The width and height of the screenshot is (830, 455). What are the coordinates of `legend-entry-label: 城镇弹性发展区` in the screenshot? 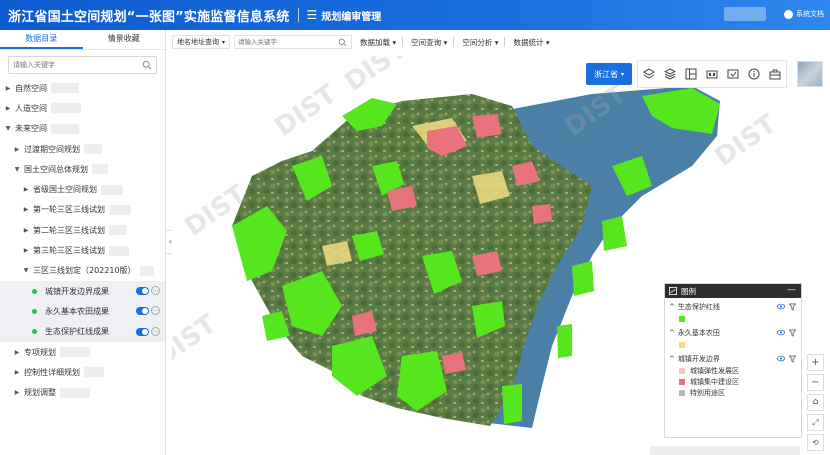 It's located at (714, 370).